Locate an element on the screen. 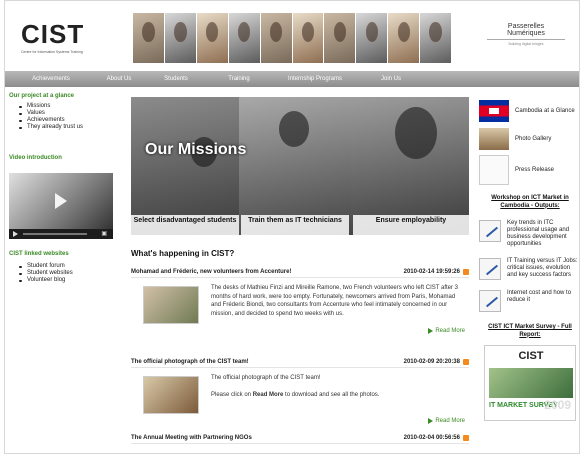  news-date: 2010-02-14 19:59:26 is located at coordinates (436, 272).